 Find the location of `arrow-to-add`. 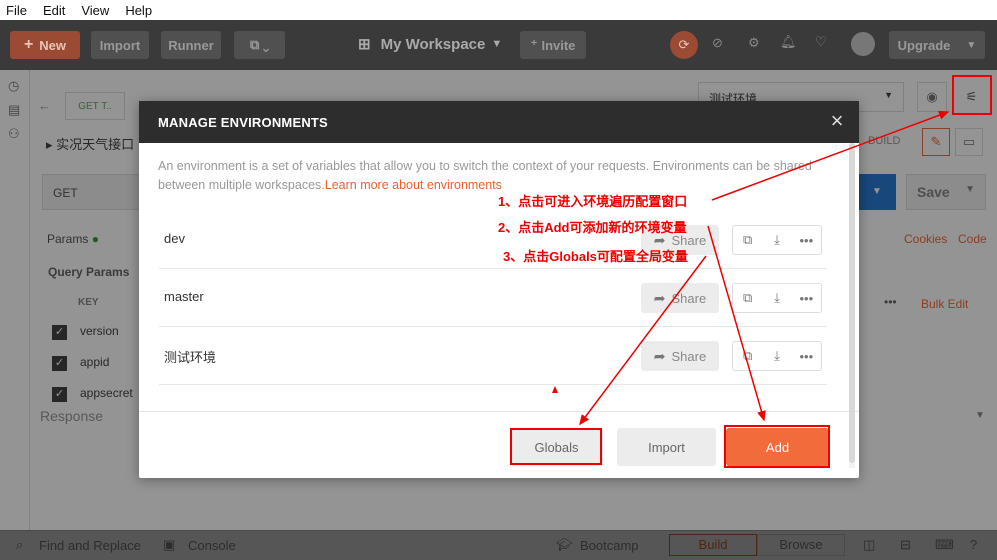

arrow-to-add is located at coordinates (736, 323).